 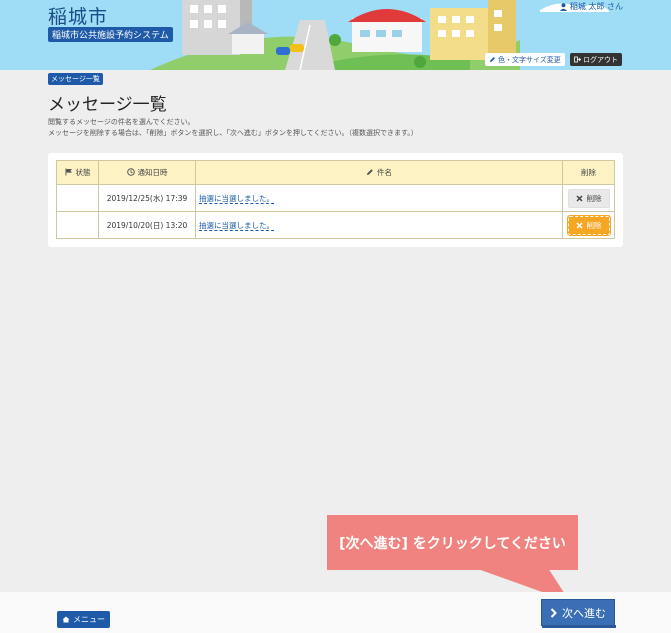 What do you see at coordinates (553, 612) in the screenshot?
I see `chevron-right-icon` at bounding box center [553, 612].